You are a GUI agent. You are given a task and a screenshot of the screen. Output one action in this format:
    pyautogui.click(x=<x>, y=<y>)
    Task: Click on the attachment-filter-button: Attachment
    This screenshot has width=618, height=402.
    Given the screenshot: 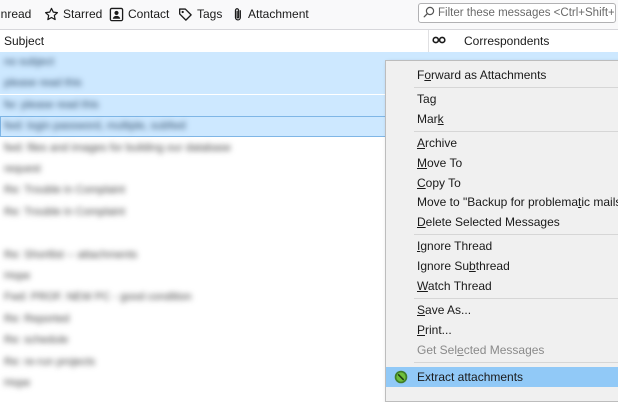 What is the action you would take?
    pyautogui.click(x=270, y=14)
    